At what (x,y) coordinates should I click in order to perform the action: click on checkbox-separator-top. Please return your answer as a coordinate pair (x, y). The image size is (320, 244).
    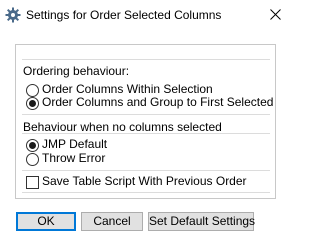
    Looking at the image, I should click on (146, 170).